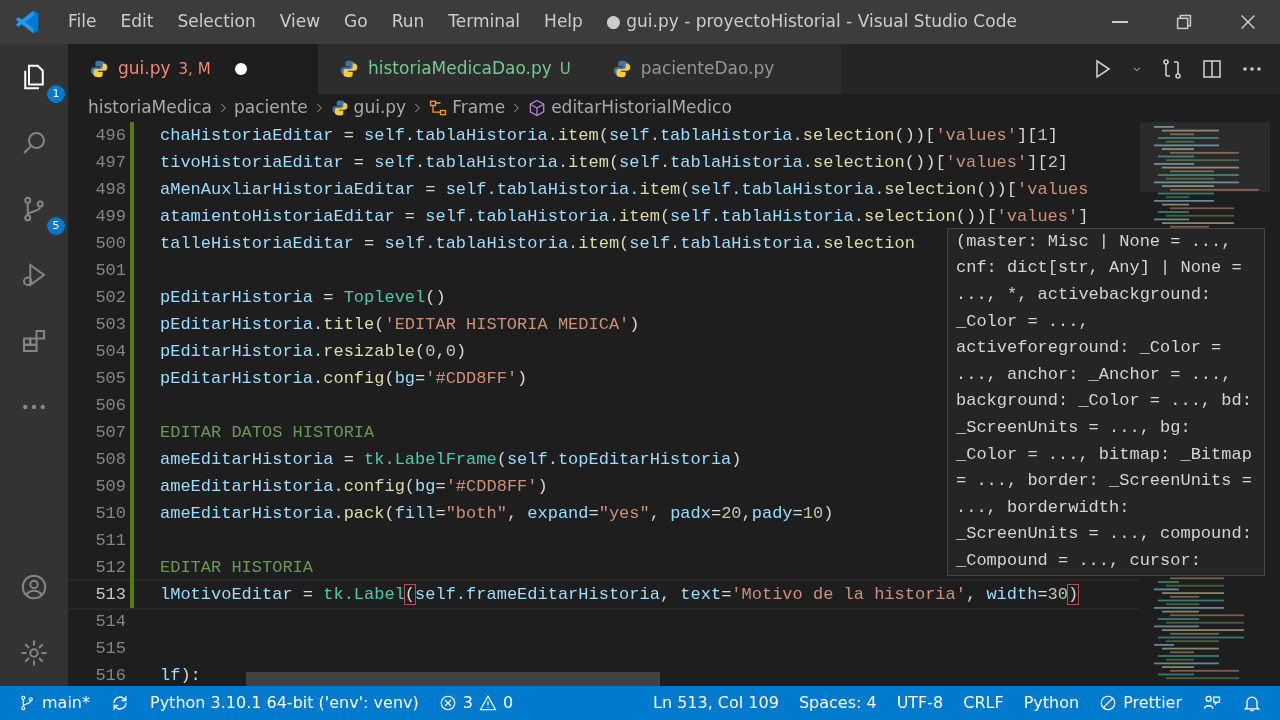 This screenshot has width=1280, height=720. Describe the element at coordinates (110, 405) in the screenshot. I see `line-number: 506` at that location.